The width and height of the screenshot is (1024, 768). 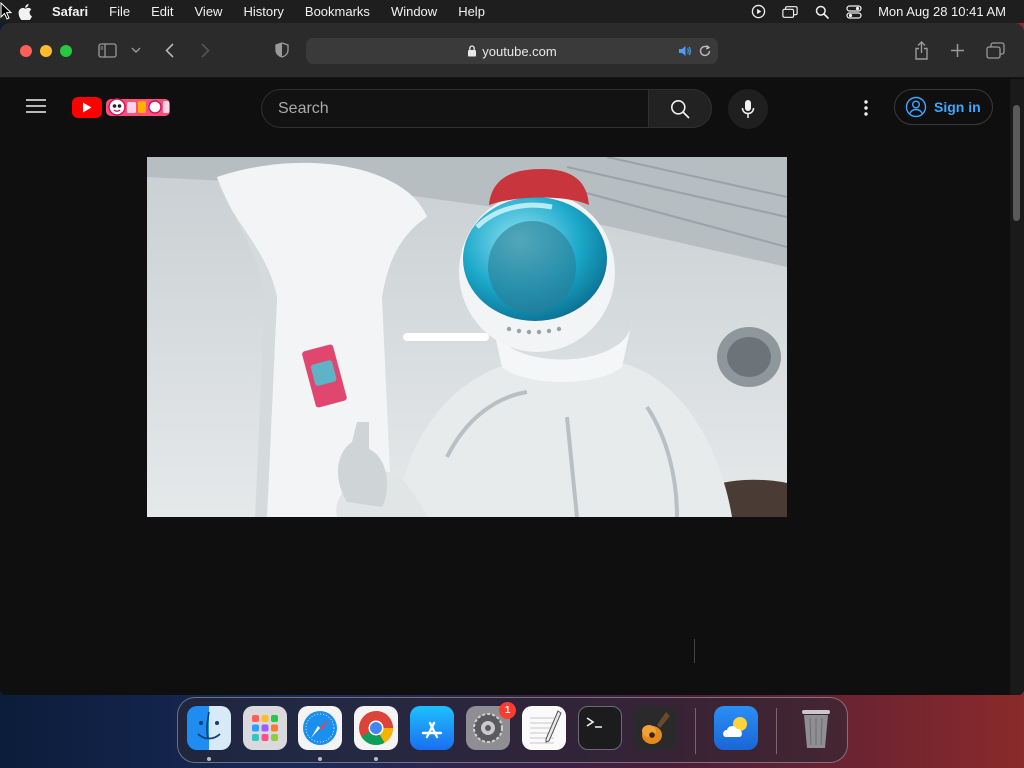 What do you see at coordinates (282, 50) in the screenshot?
I see `privacy-shield-icon` at bounding box center [282, 50].